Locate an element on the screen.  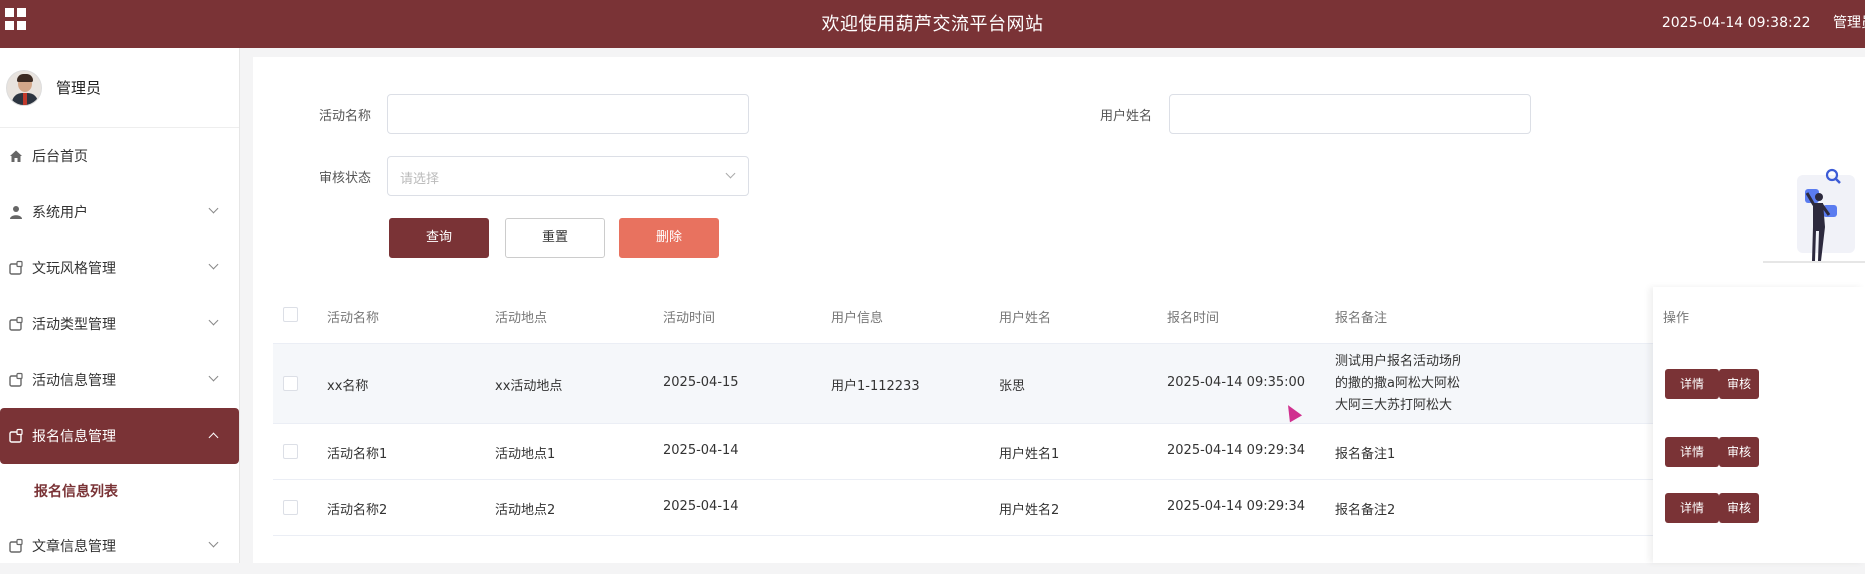
column-header: 活动地点 is located at coordinates (521, 318).